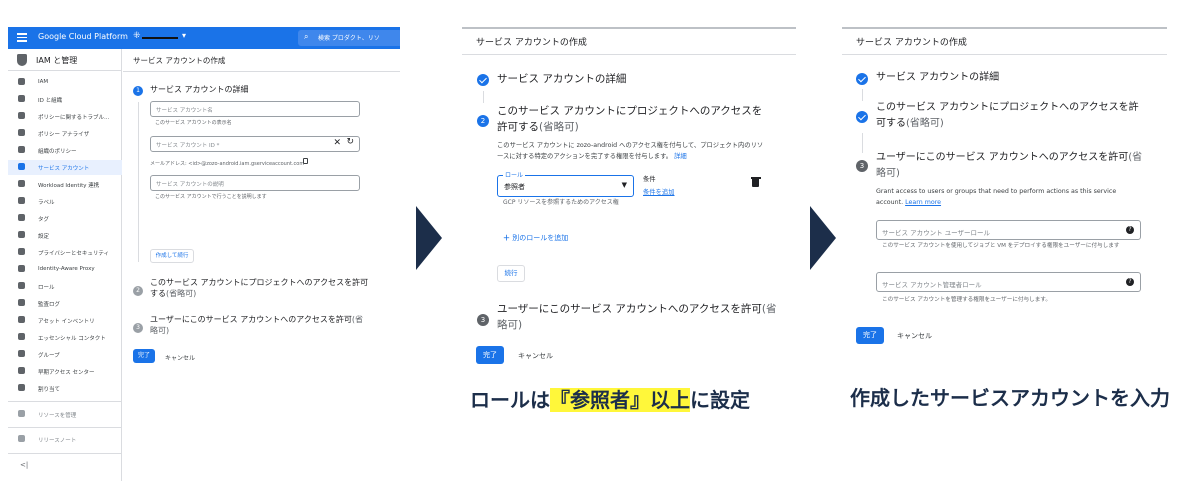  I want to click on group-icon, so click(21, 353).